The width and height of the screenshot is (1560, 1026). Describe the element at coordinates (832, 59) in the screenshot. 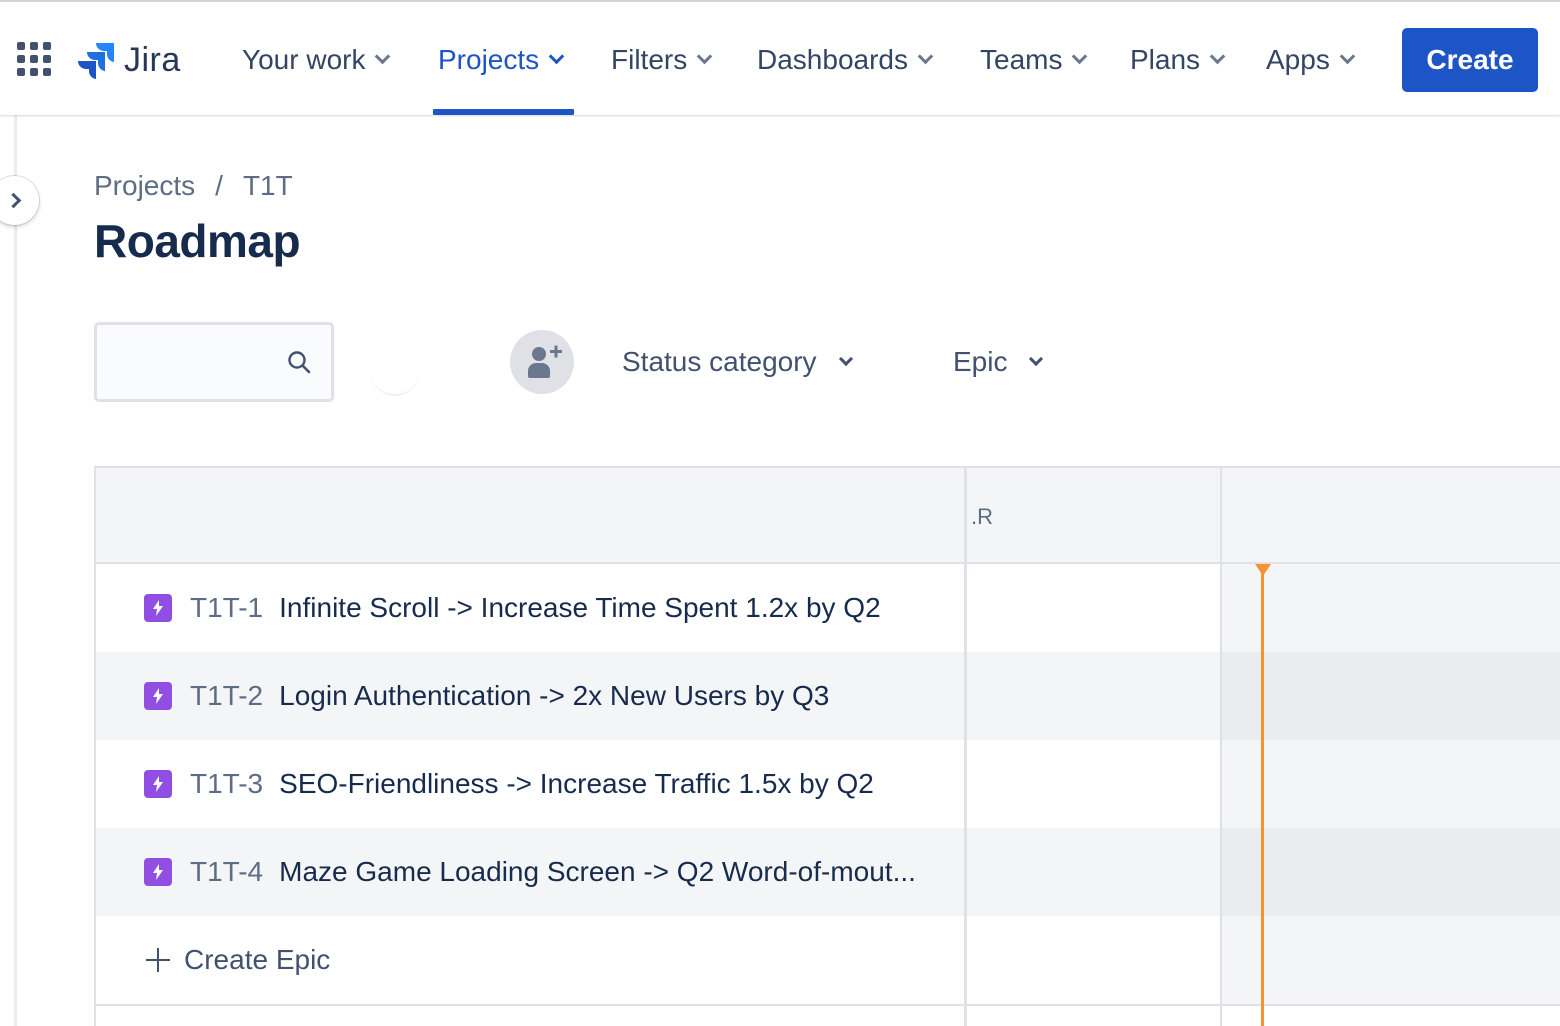

I see `nav-label: Dashboards` at that location.